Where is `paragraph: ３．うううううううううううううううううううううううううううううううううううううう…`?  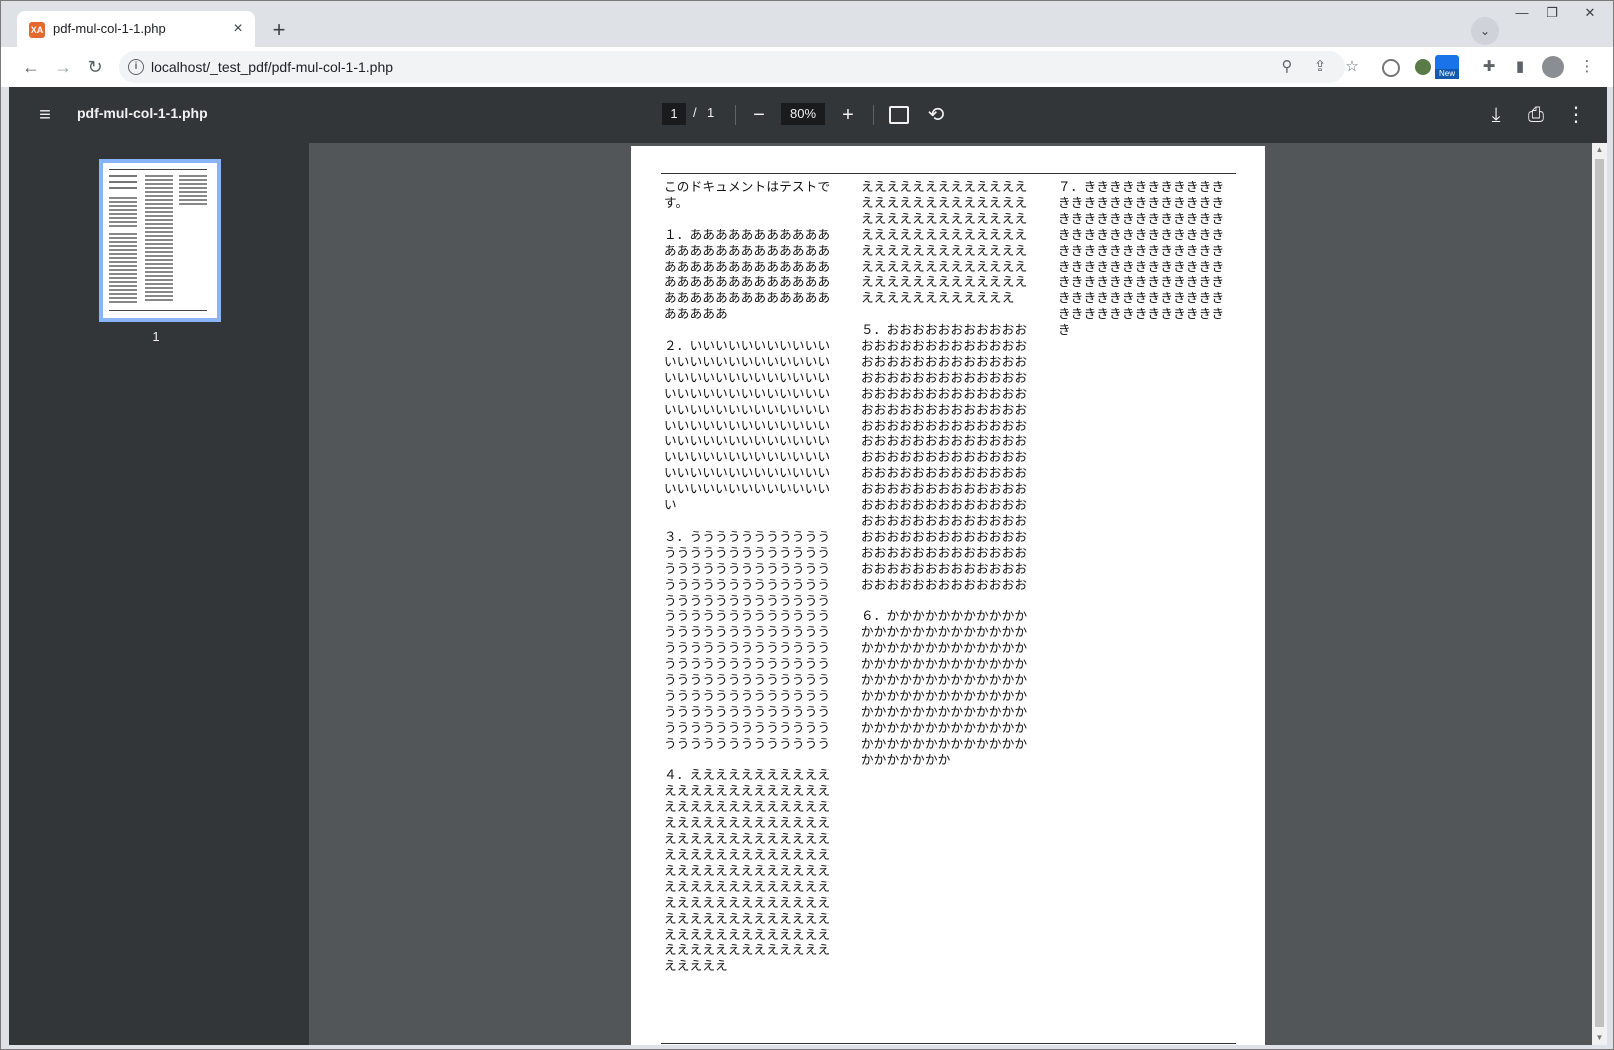 paragraph: ３．うううううううううううううううううううううううううううううううううううううう… is located at coordinates (747, 639).